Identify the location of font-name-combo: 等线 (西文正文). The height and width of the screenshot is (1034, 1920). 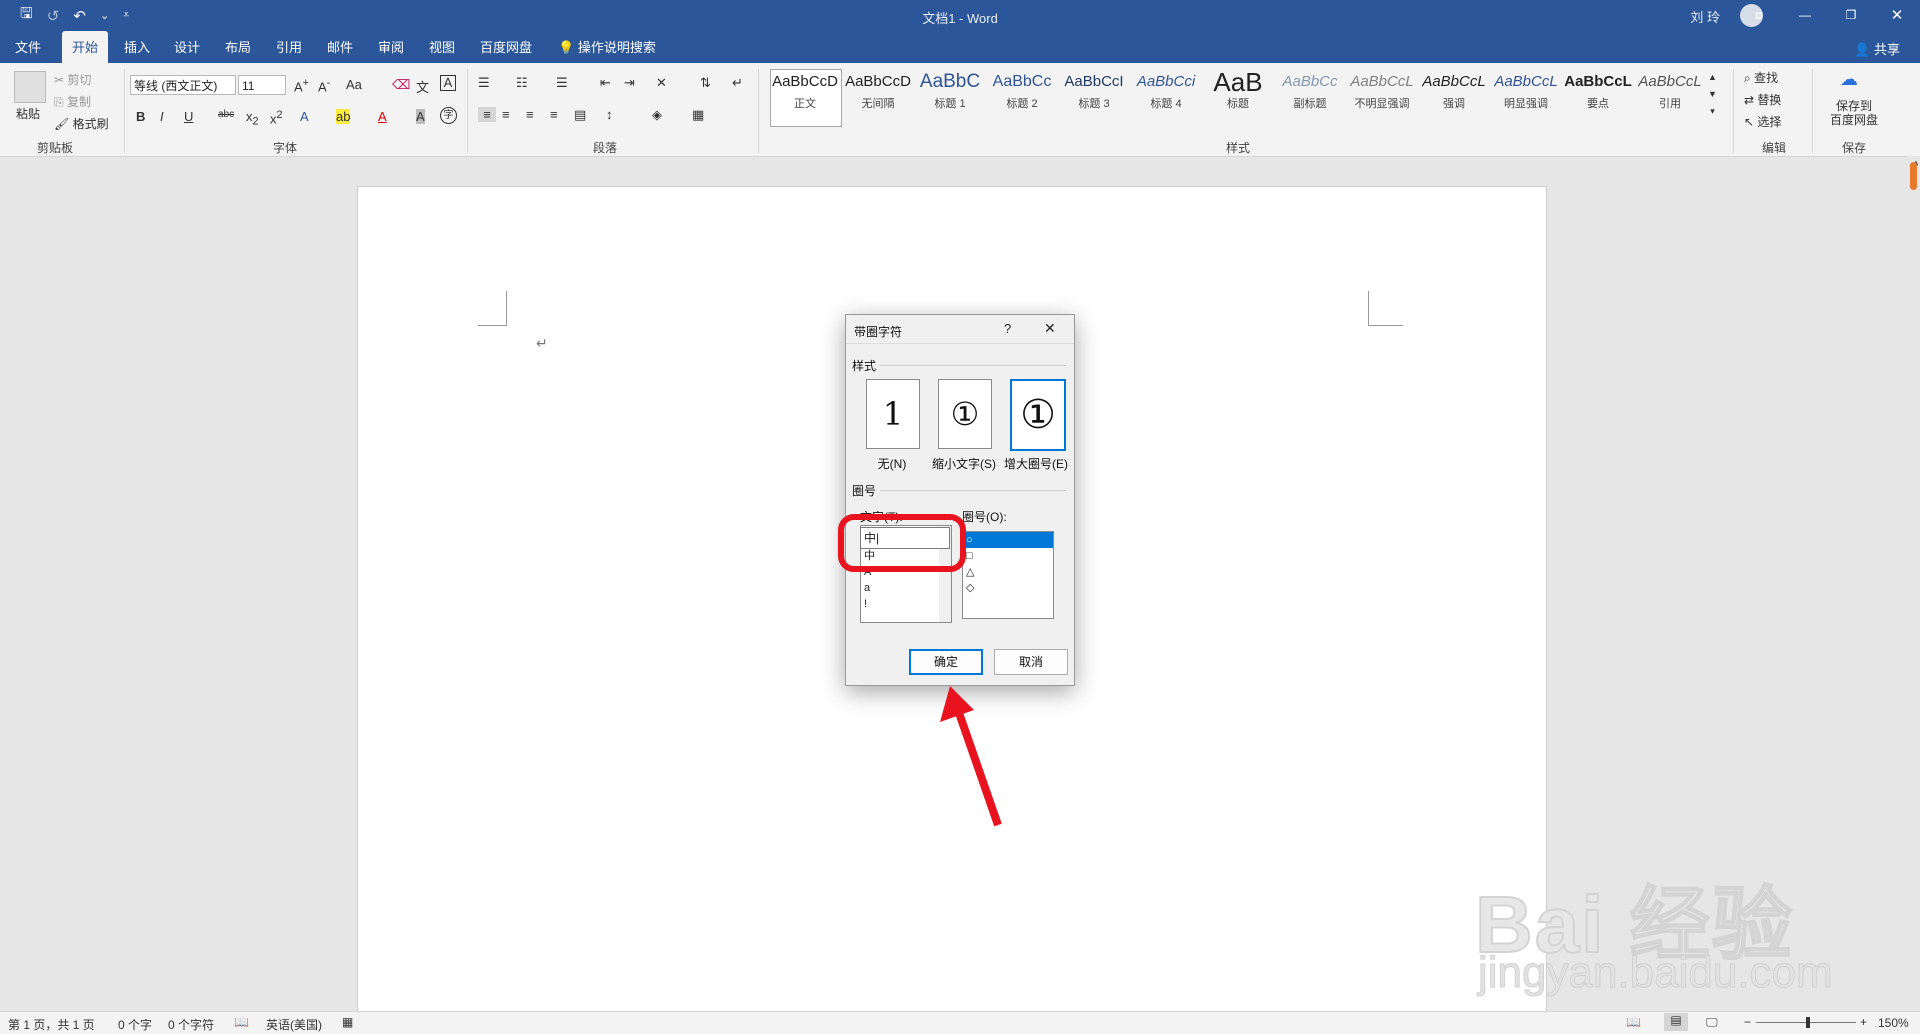
(183, 85).